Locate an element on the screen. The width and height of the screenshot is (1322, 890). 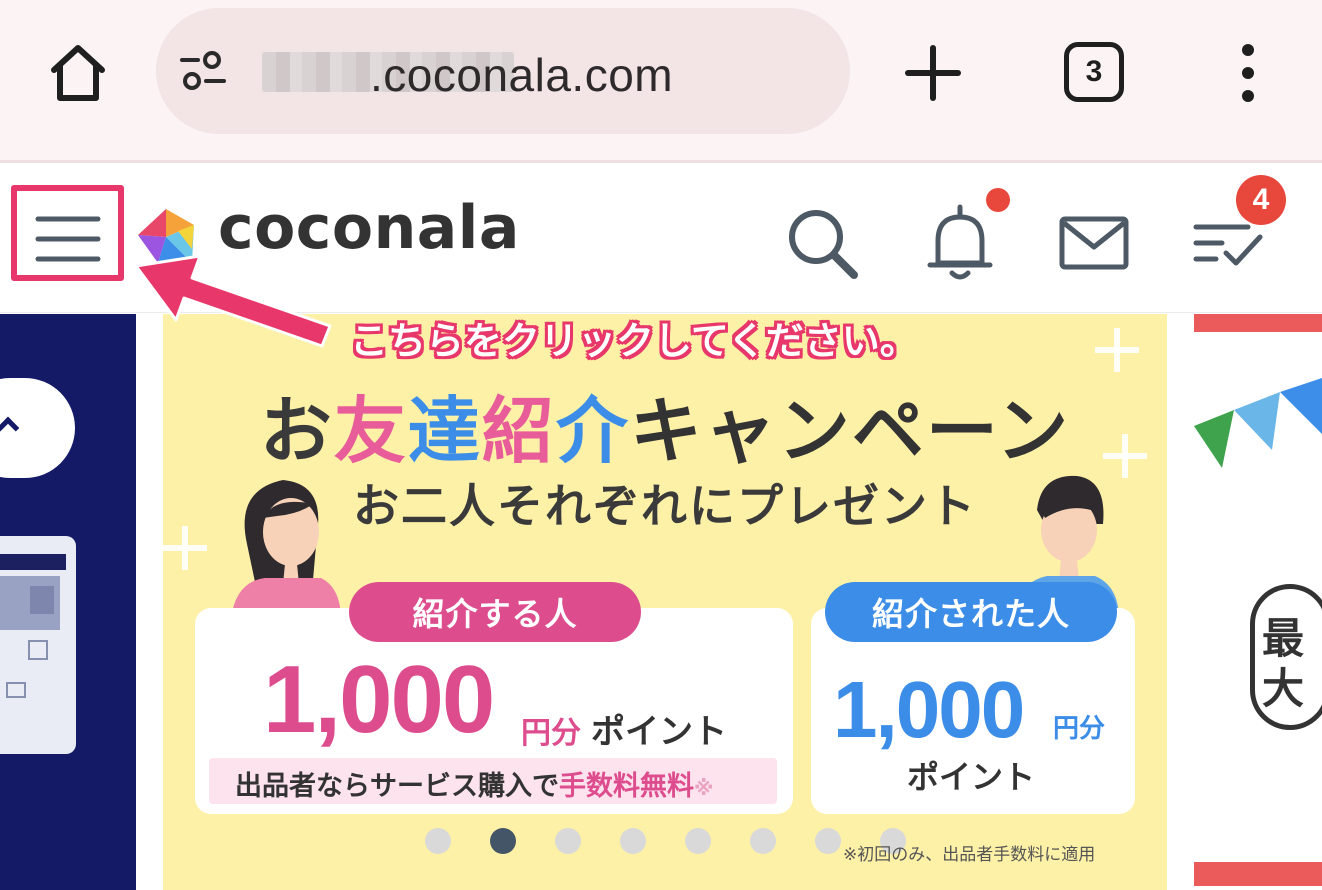
annotation-callout: こちらをクリックしてください。 is located at coordinates (634, 341).